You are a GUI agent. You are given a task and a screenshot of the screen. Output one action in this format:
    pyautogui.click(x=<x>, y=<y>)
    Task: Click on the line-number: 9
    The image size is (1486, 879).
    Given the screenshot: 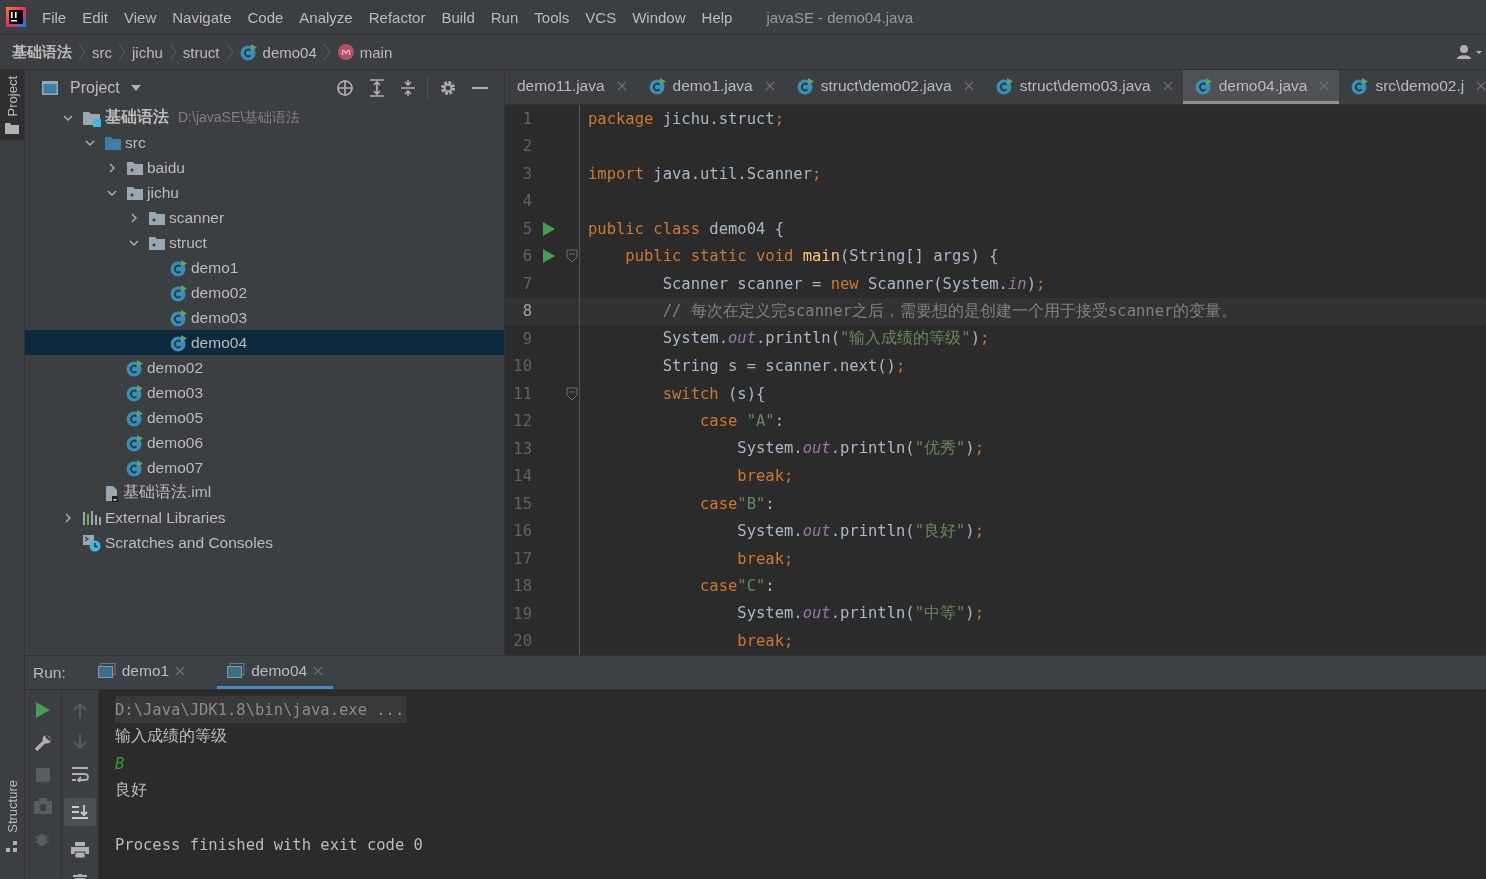 What is the action you would take?
    pyautogui.click(x=526, y=338)
    